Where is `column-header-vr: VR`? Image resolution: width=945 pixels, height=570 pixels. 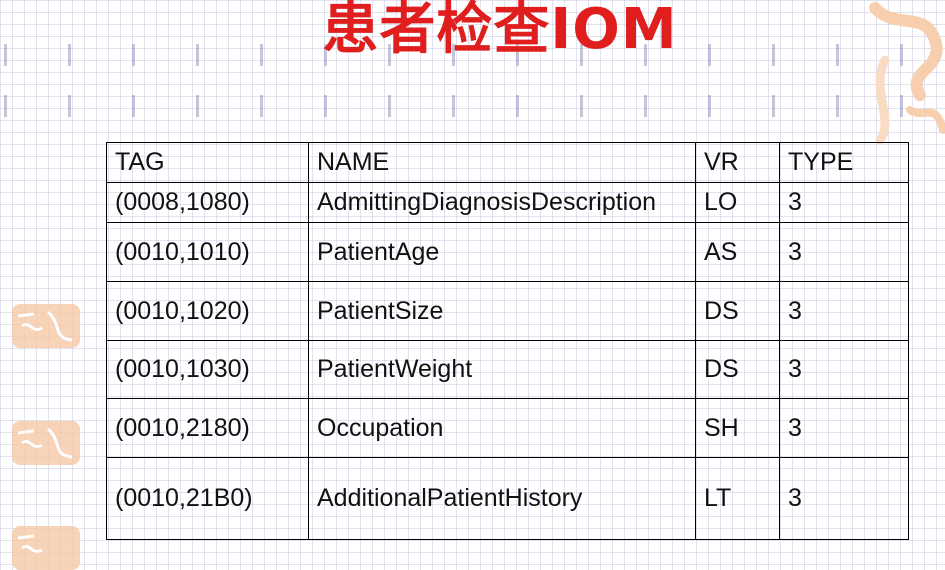
column-header-vr: VR is located at coordinates (737, 162).